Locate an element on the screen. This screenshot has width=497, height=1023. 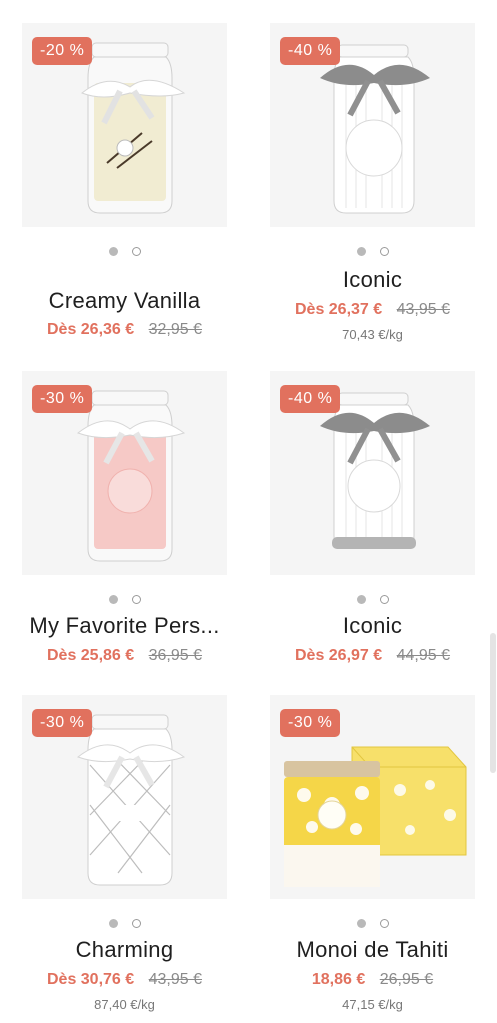
original-price: 26,95 € is located at coordinates (406, 979).